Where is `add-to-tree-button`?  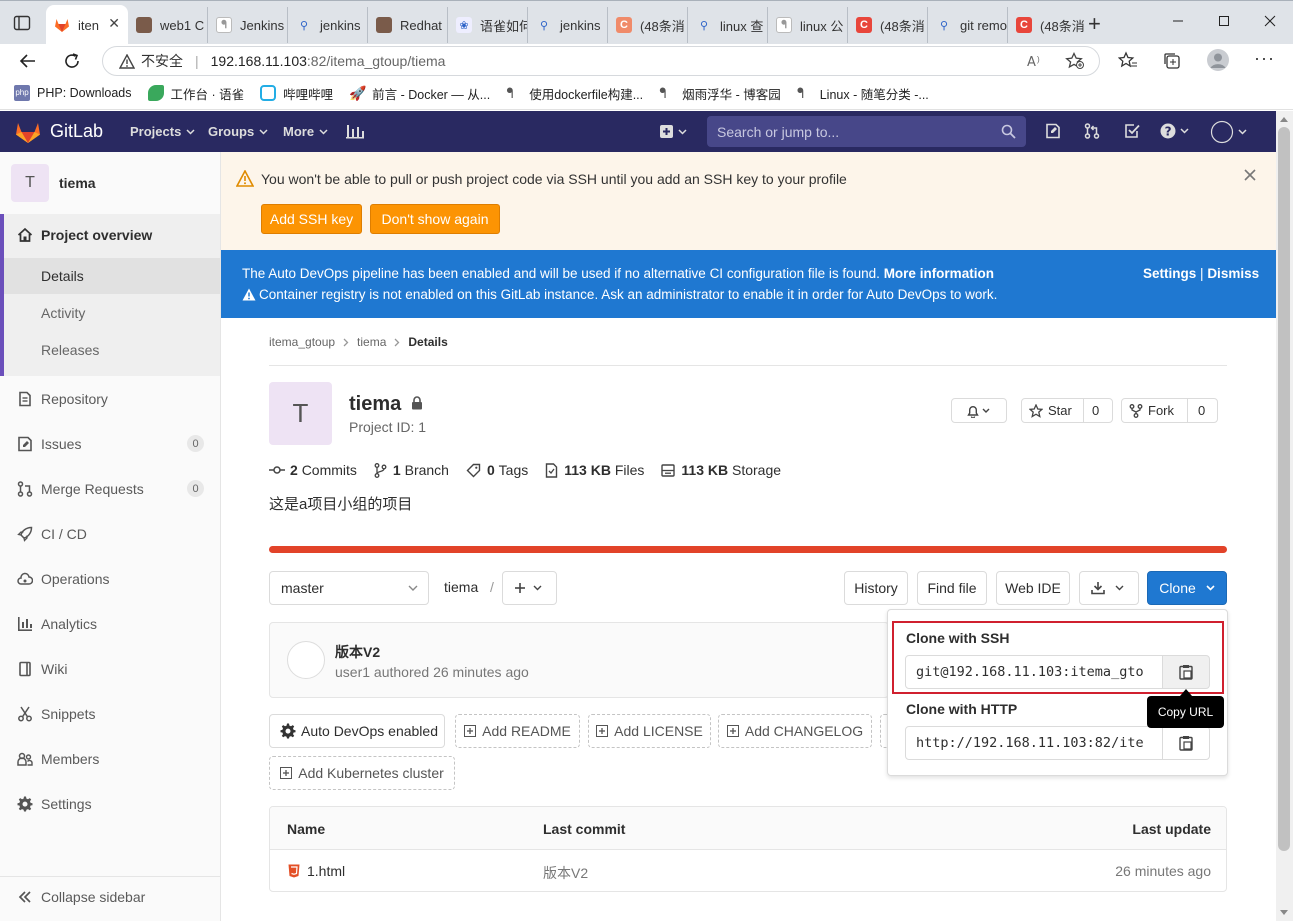
add-to-tree-button is located at coordinates (529, 588).